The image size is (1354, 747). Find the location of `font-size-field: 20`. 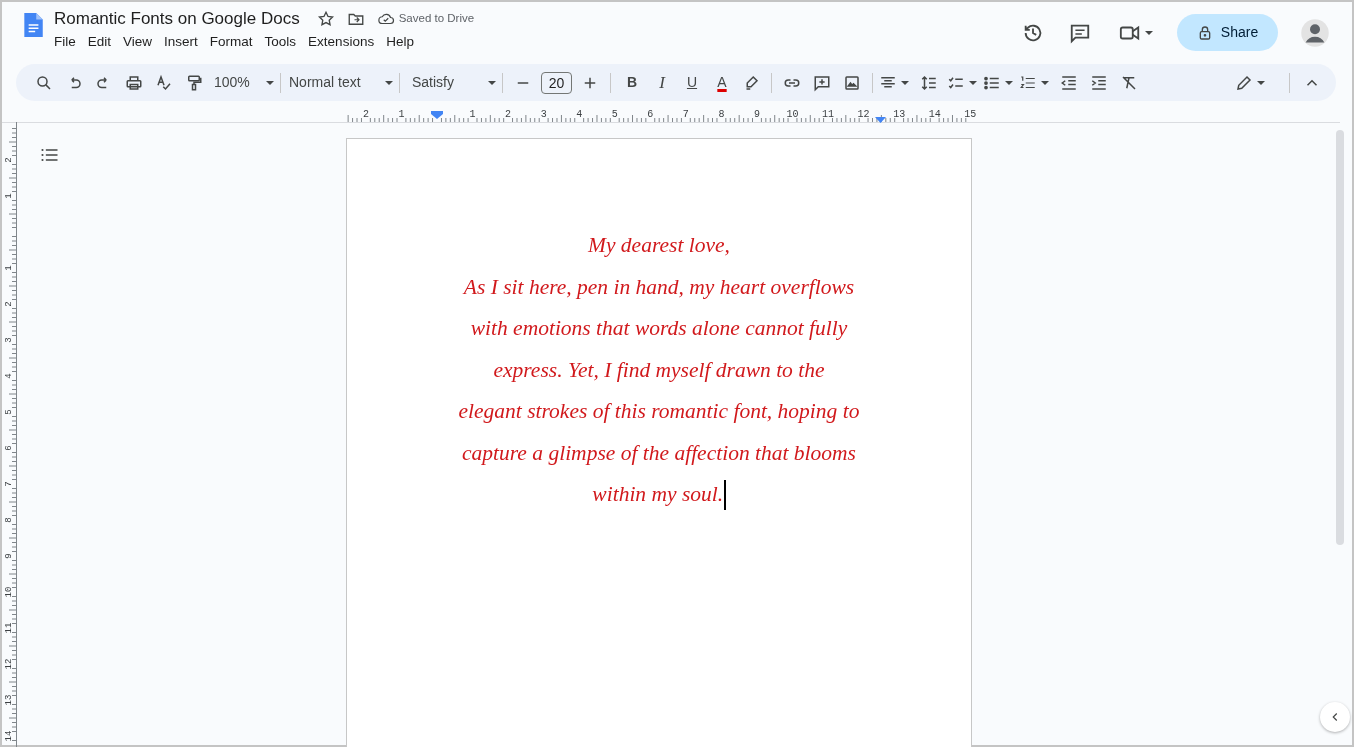

font-size-field: 20 is located at coordinates (556, 82).